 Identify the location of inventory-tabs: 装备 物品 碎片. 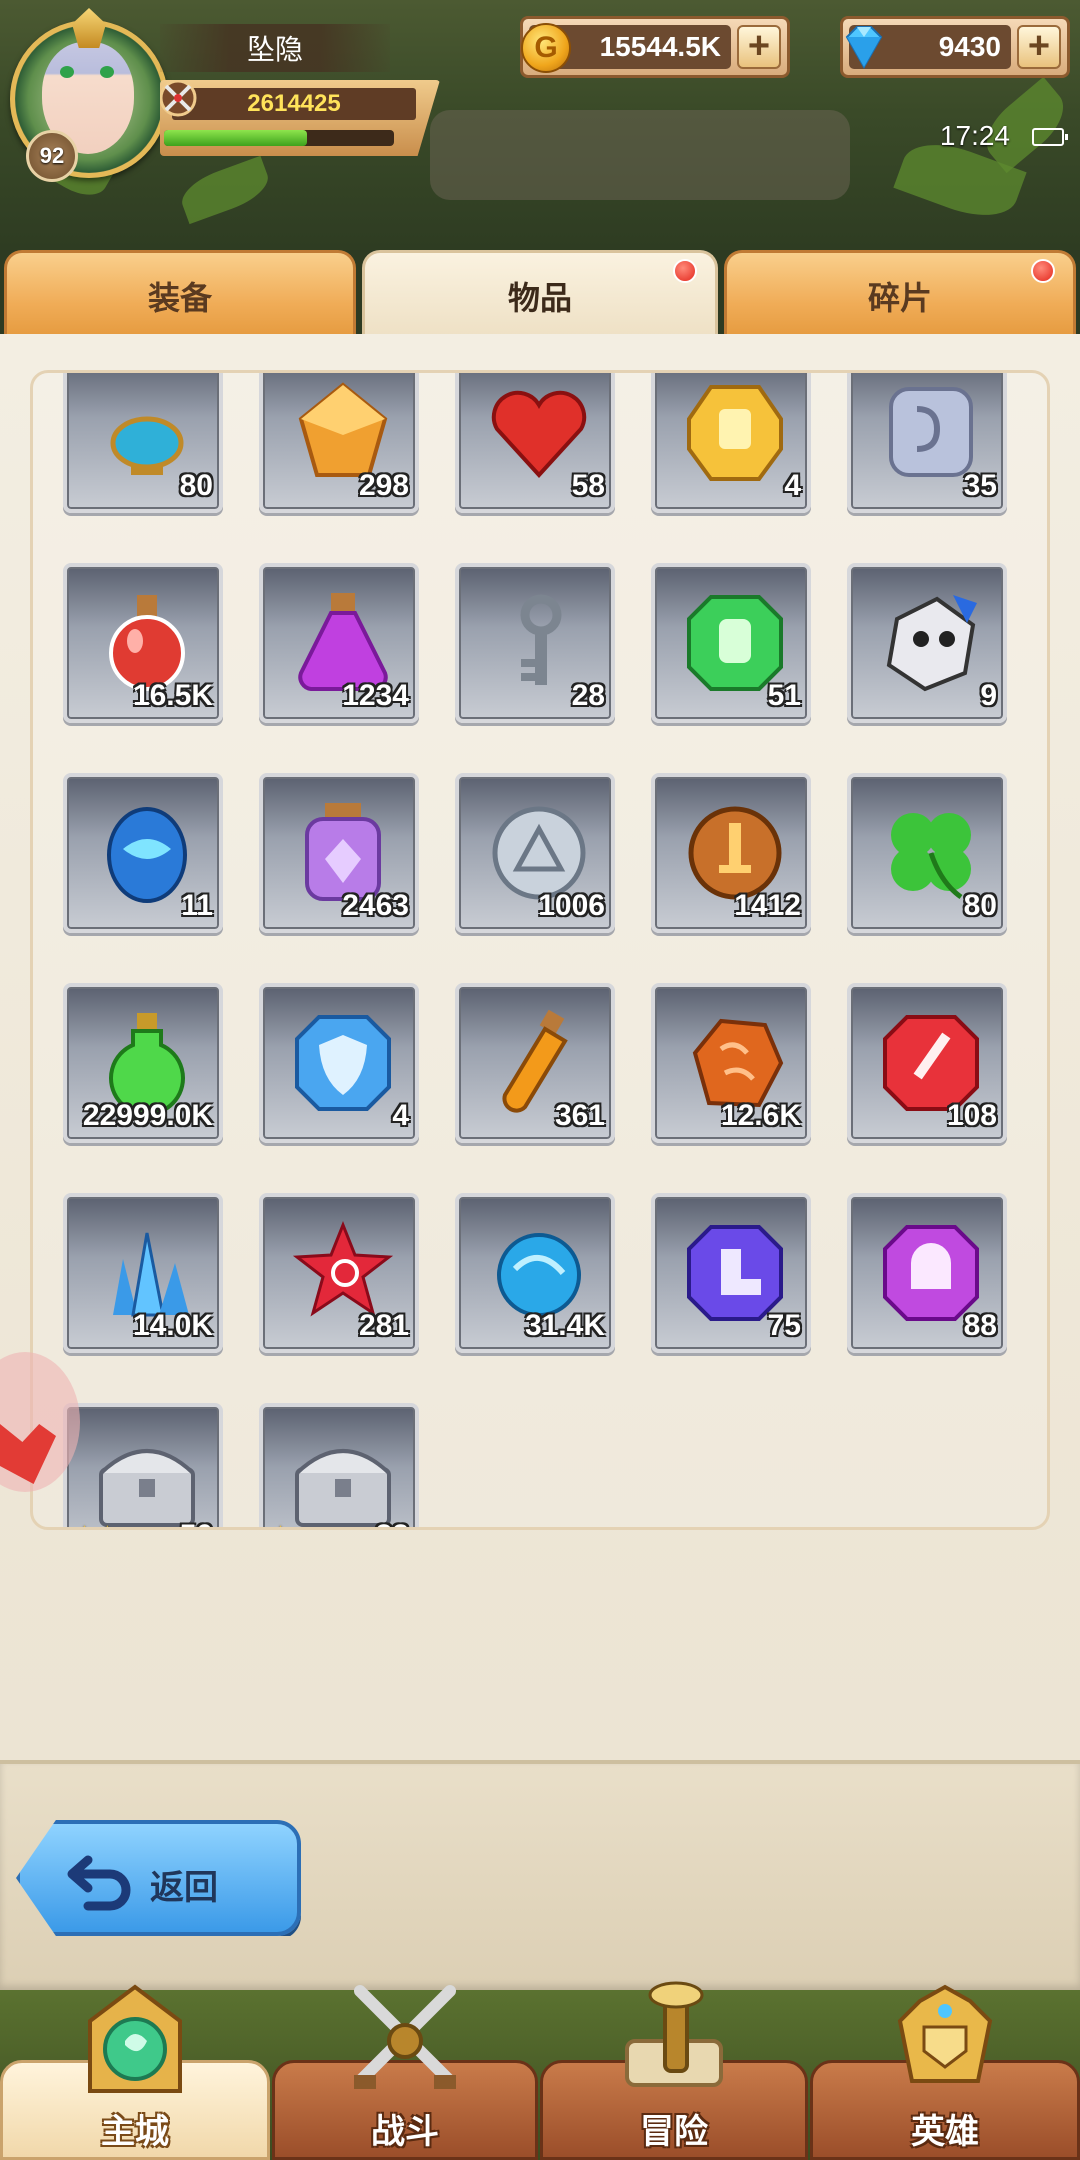
(540, 292).